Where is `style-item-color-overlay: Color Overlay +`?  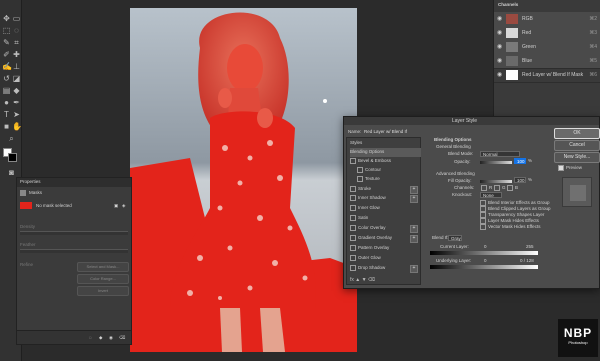
style-item-color-overlay: Color Overlay + is located at coordinates (385, 228).